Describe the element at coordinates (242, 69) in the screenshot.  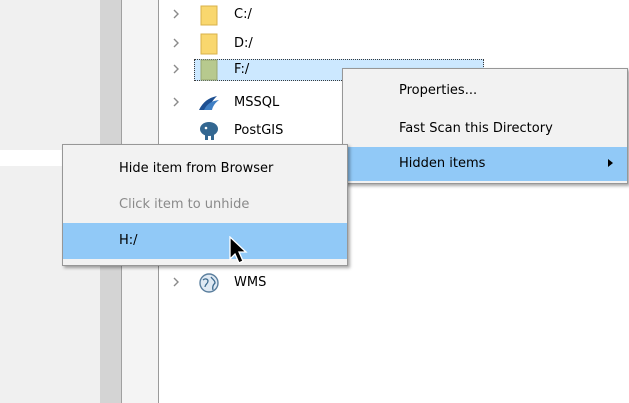
I see `tree-item-label: F:/` at that location.